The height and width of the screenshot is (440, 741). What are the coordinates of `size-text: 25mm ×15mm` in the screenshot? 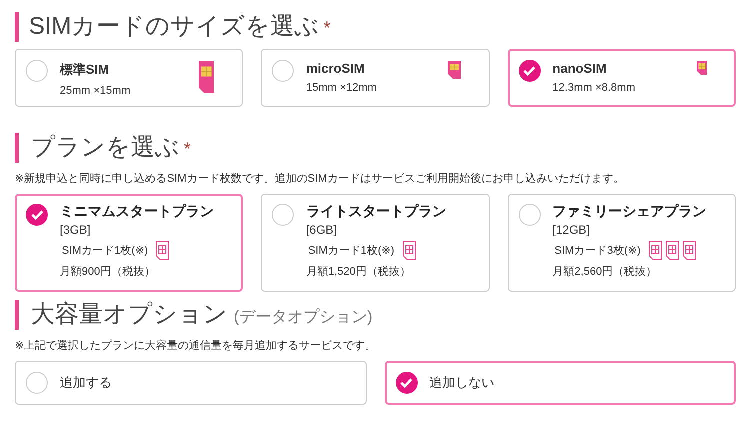 It's located at (95, 91).